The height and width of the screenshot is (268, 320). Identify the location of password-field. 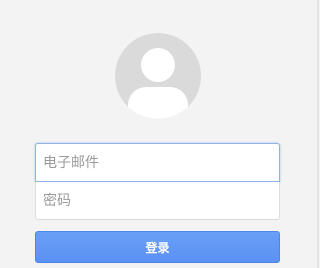
(157, 201).